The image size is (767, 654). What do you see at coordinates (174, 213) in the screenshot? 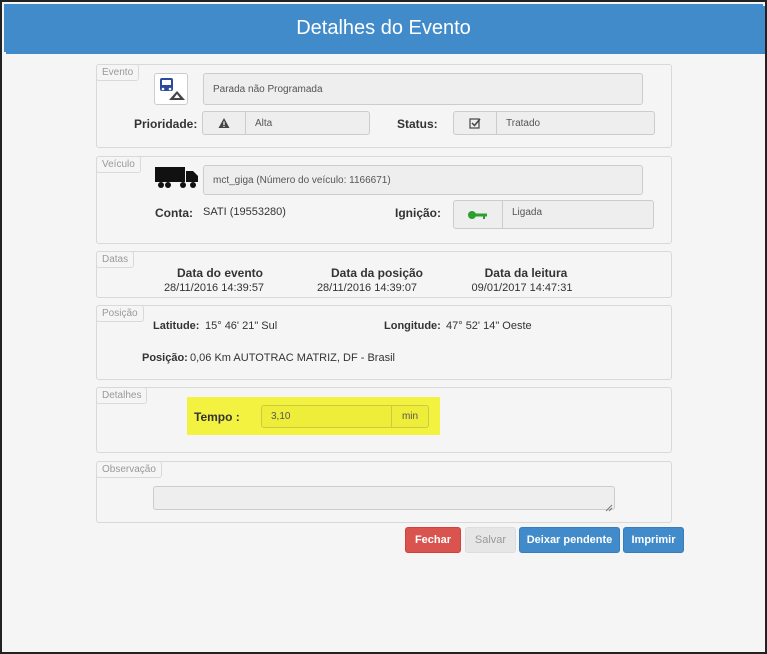
I see `conta-label: Conta:` at bounding box center [174, 213].